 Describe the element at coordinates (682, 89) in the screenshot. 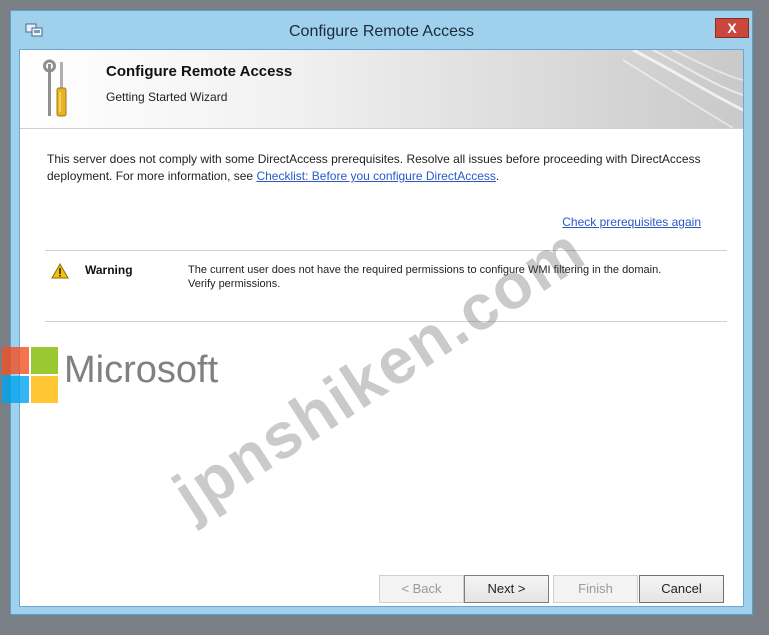

I see `decorative-streaks` at that location.